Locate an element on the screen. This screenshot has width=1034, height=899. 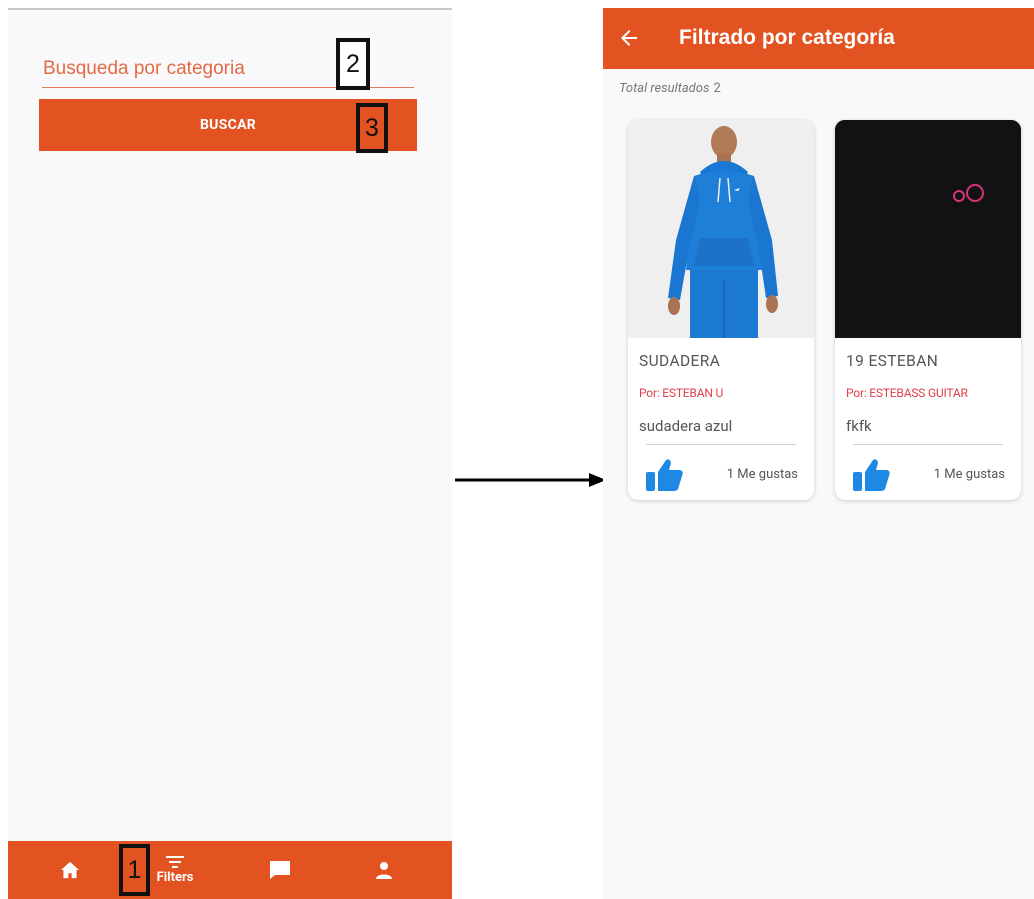
step-marker-3: 3 is located at coordinates (372, 128).